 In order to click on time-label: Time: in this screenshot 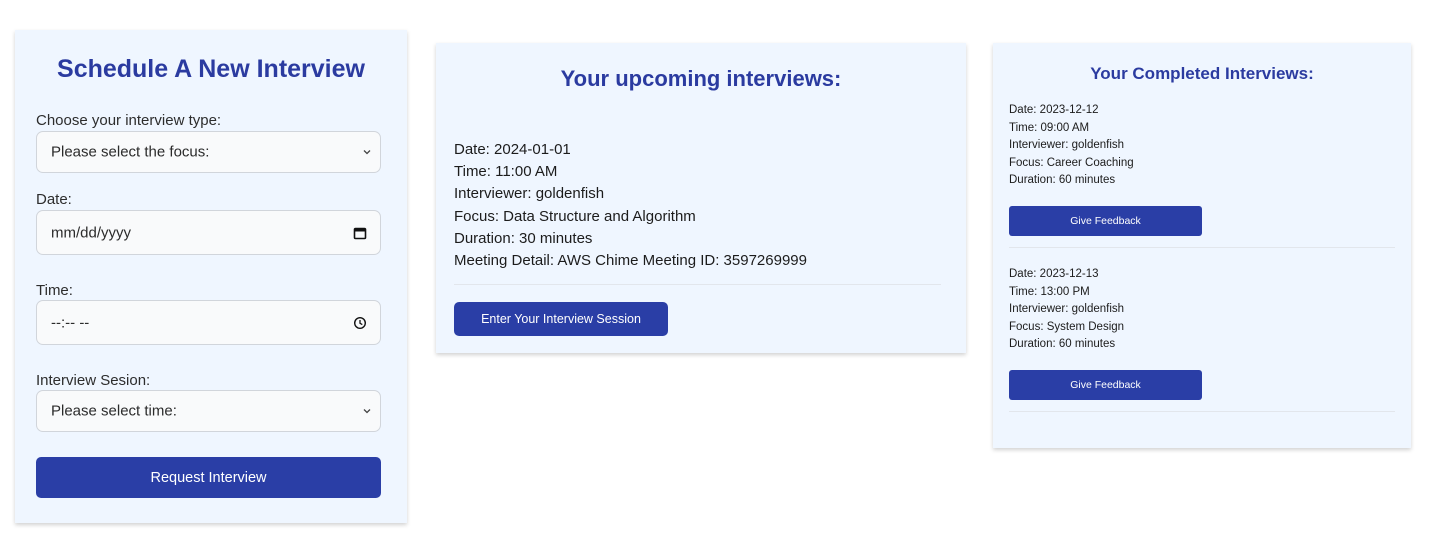, I will do `click(54, 290)`.